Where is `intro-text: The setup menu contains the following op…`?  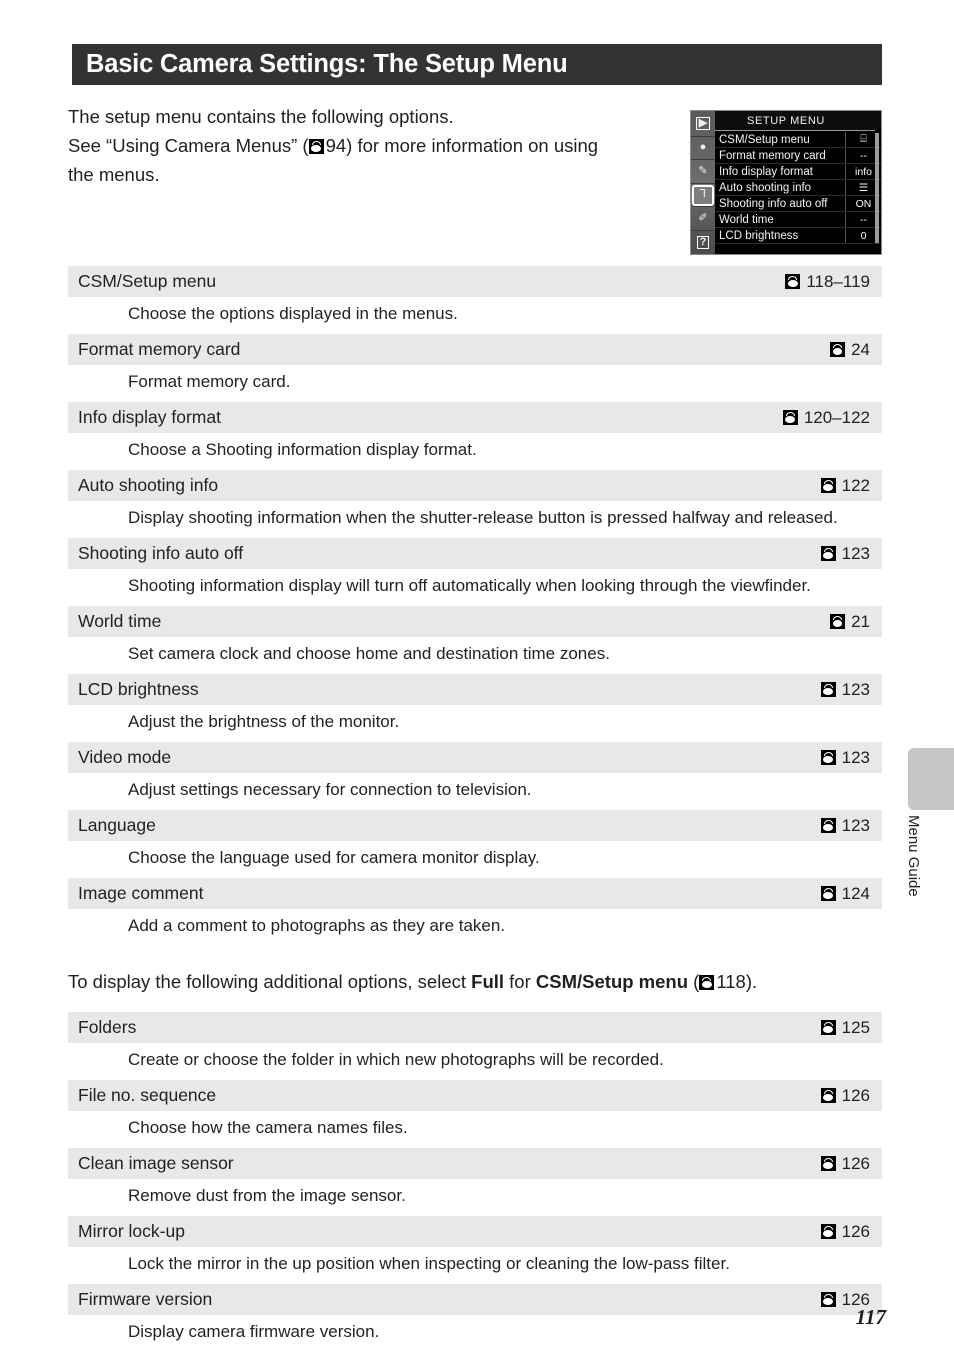
intro-text: The setup menu contains the following op… is located at coordinates (368, 145).